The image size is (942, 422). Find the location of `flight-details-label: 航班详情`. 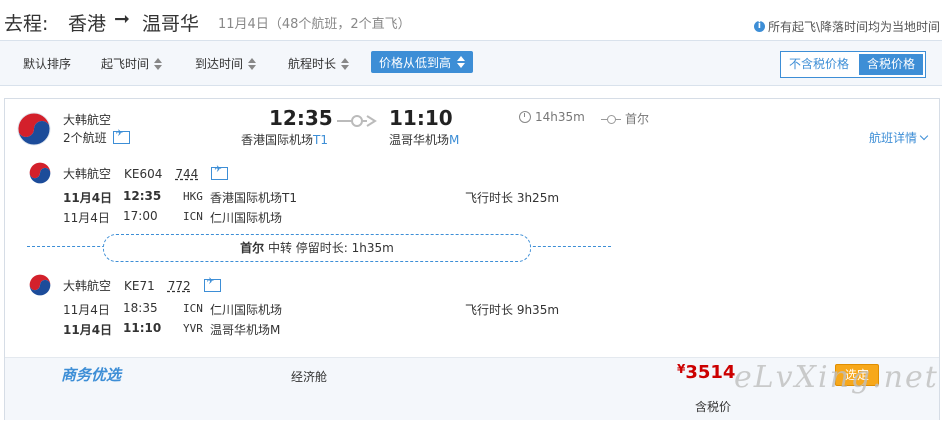

flight-details-label: 航班详情 is located at coordinates (893, 138).